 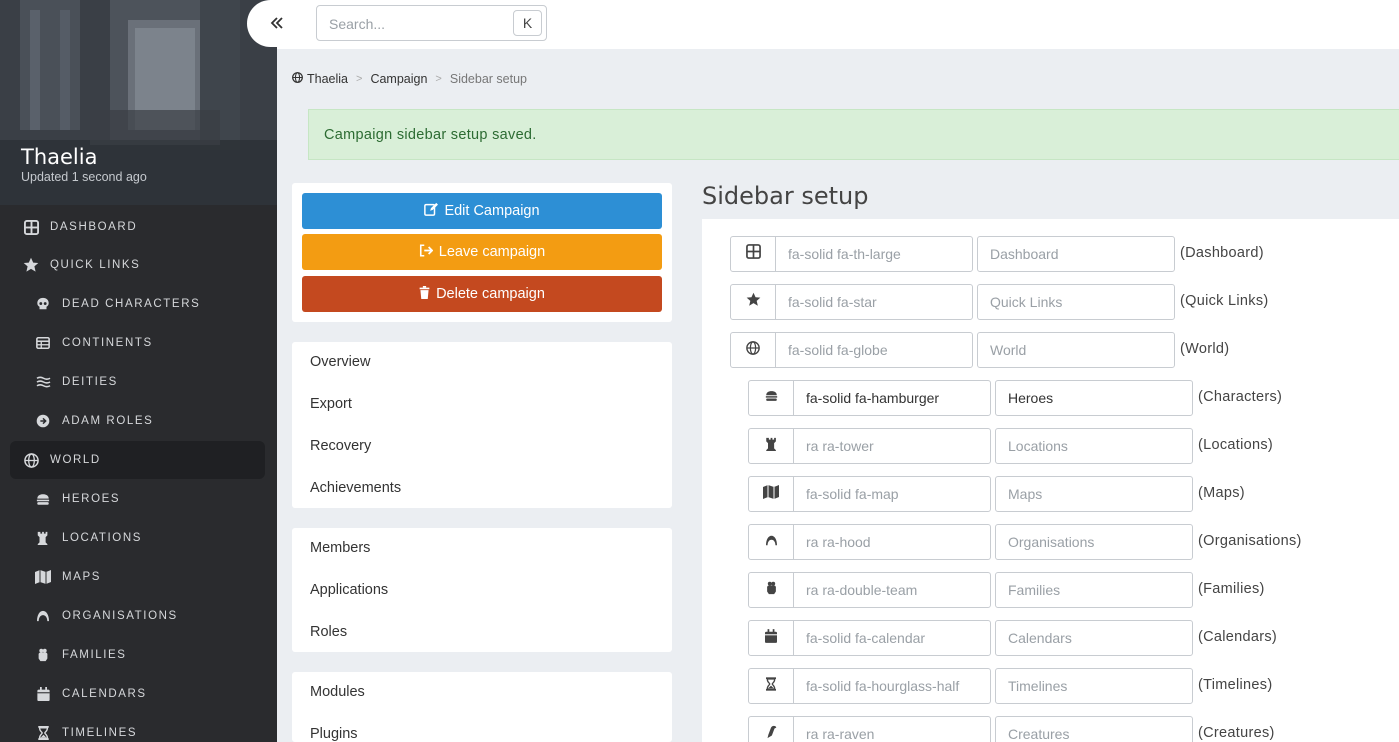 What do you see at coordinates (892, 686) in the screenshot?
I see `icon-class-input: fa-solid fa-hourglass-half` at bounding box center [892, 686].